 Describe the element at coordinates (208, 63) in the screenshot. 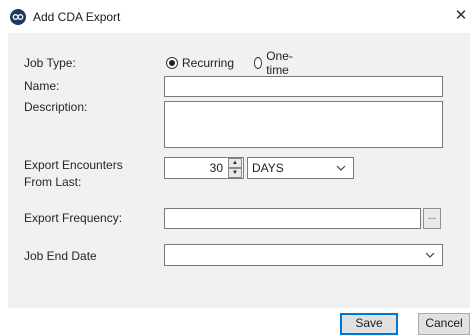

I see `radio-recurring-label: Recurring` at that location.